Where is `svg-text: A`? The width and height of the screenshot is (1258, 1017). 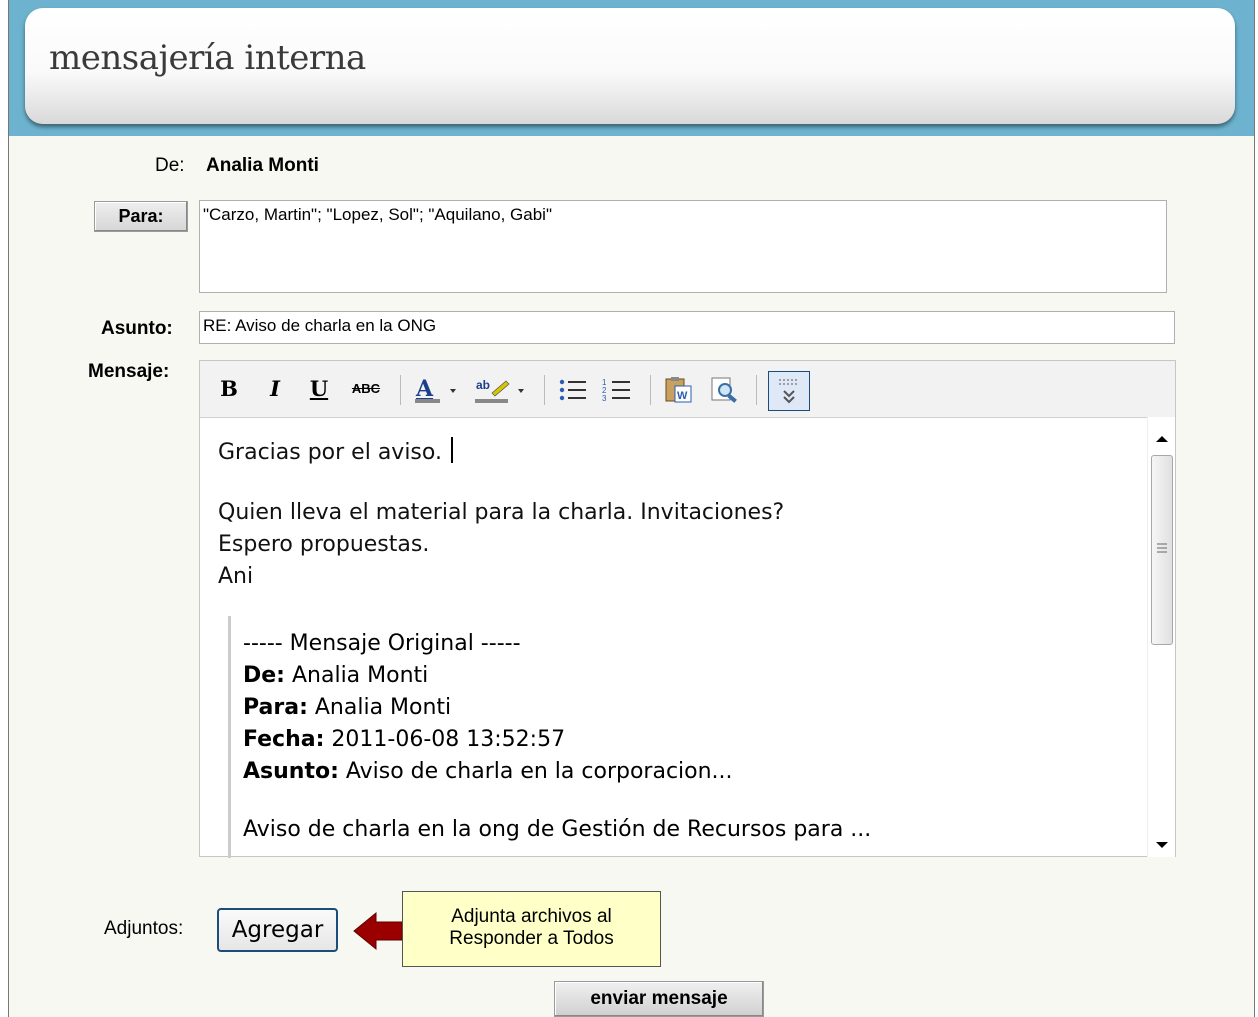
svg-text: A is located at coordinates (424, 389).